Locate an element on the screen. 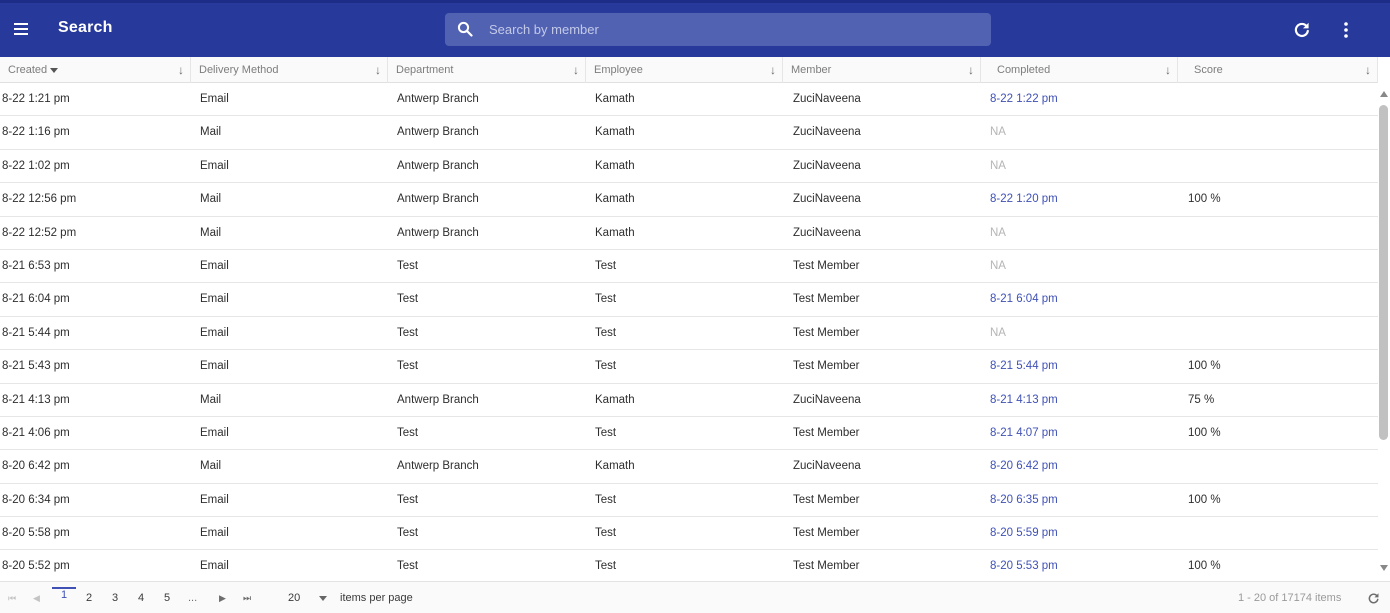 This screenshot has height=613, width=1390. column-header-completed: Completed ↓ is located at coordinates (1079, 70).